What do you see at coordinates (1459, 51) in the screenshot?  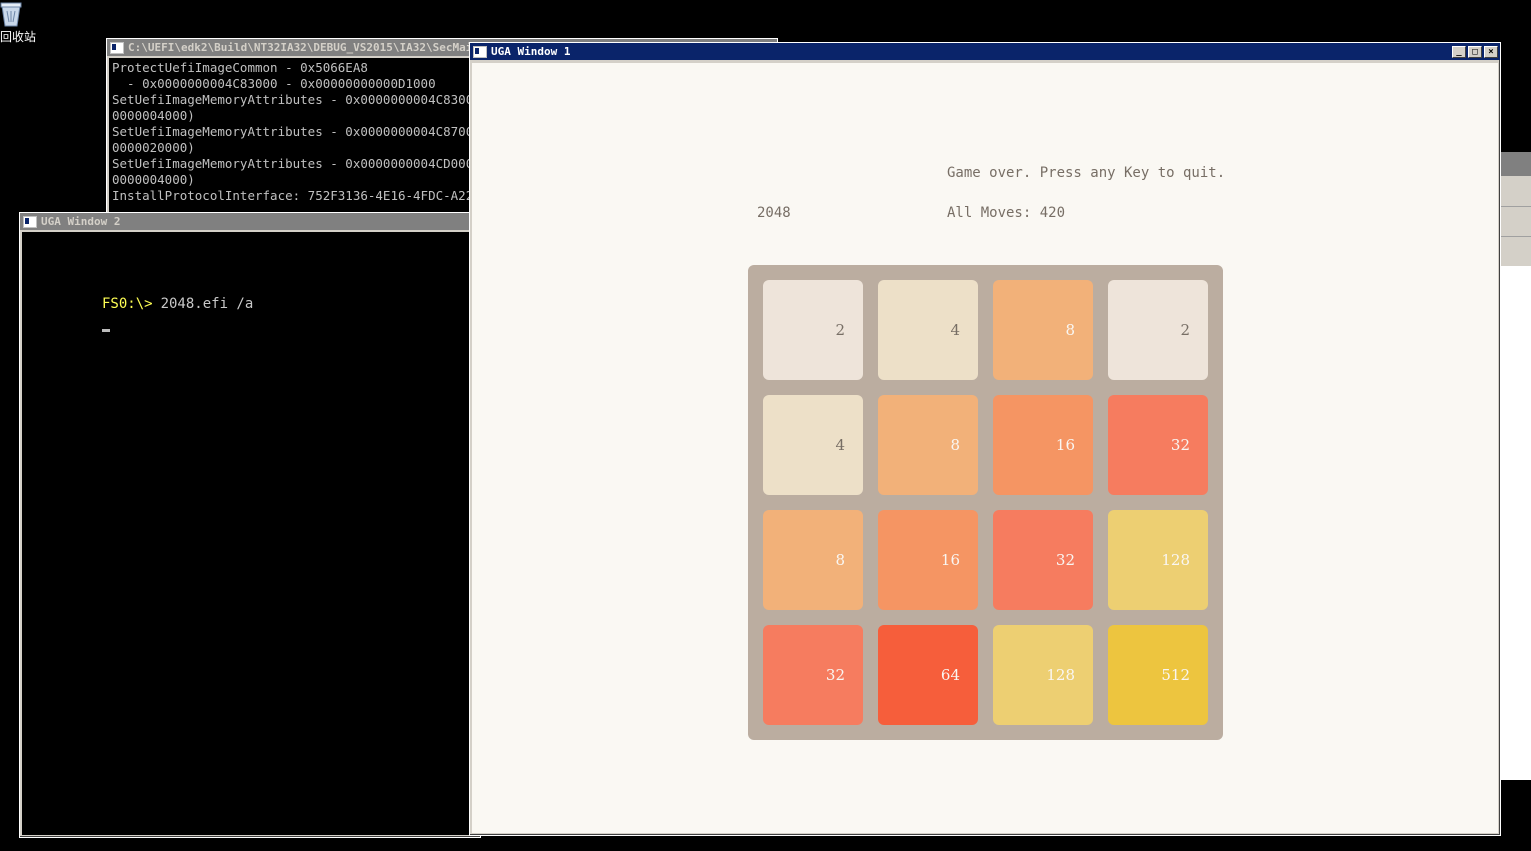 I see `minimize-button: _` at bounding box center [1459, 51].